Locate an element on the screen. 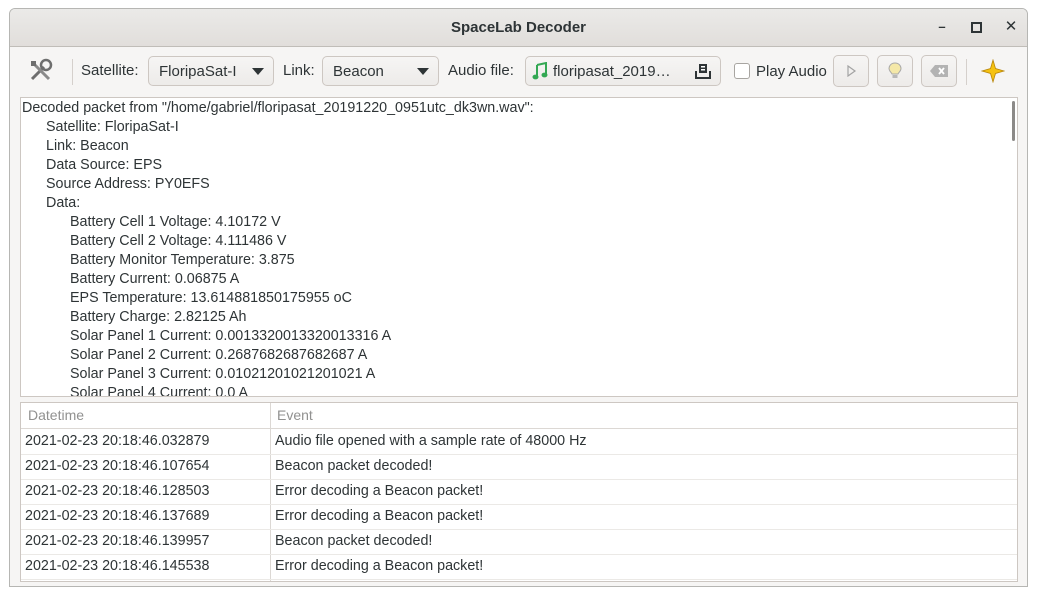  link-combo: Beacon is located at coordinates (380, 71).